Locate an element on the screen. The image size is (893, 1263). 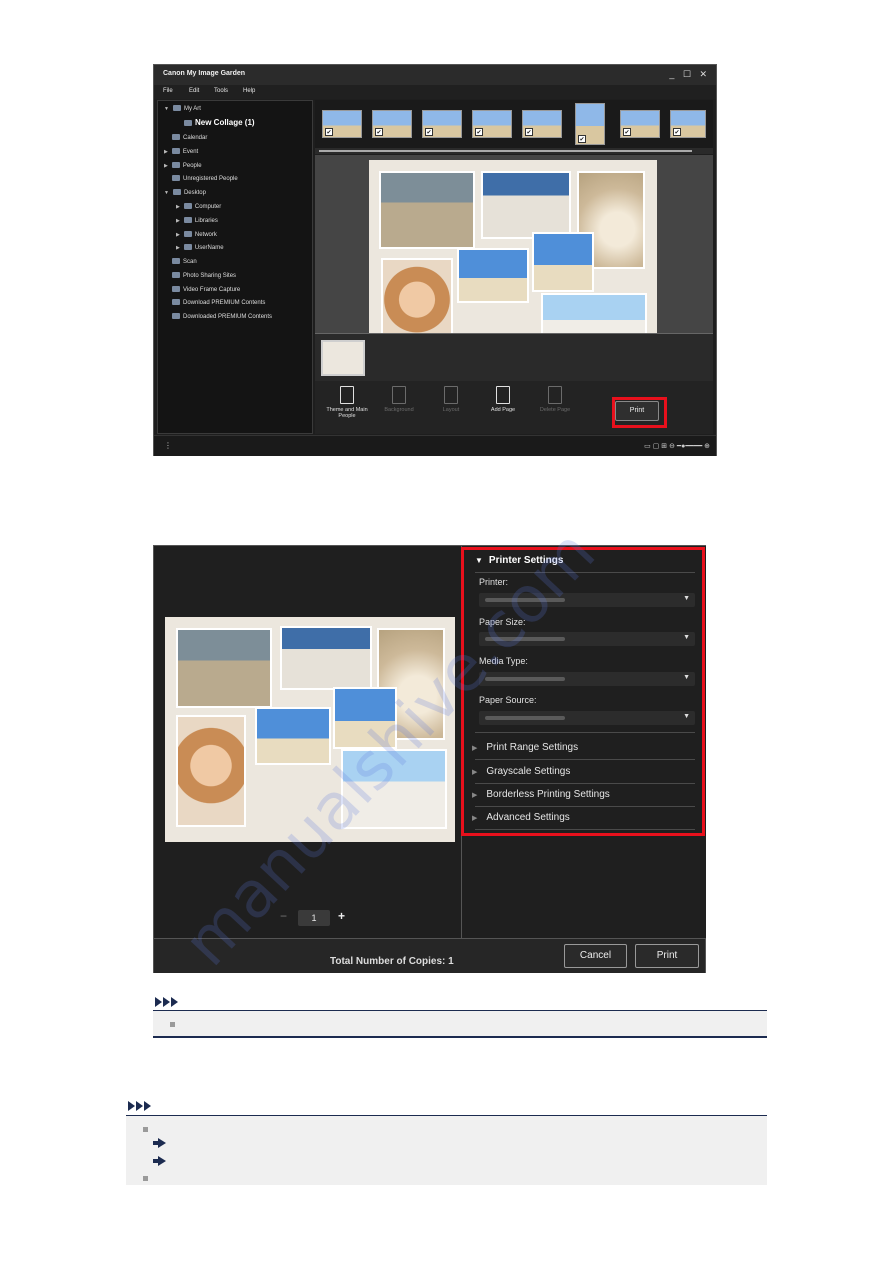
add-page-icon is located at coordinates (503, 395).